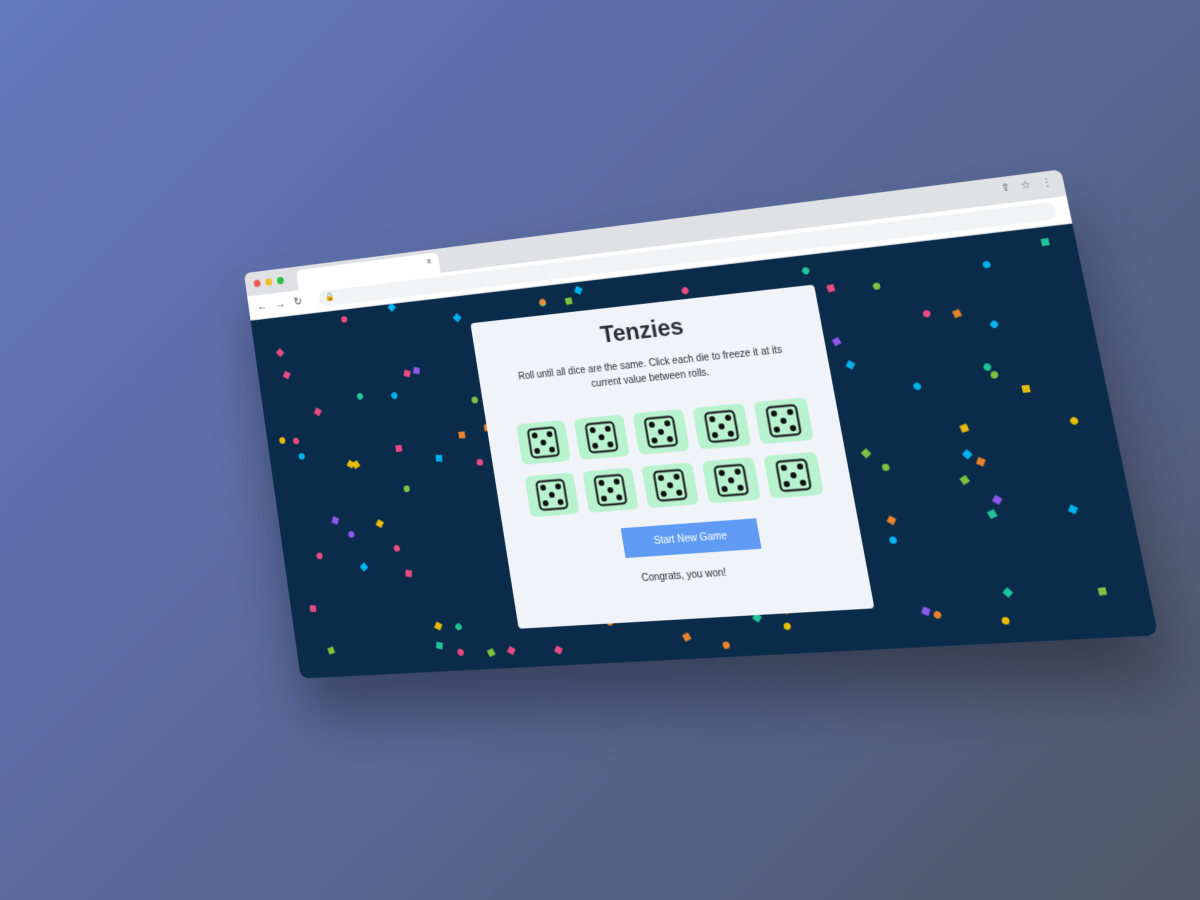  Describe the element at coordinates (257, 283) in the screenshot. I see `close-window-button` at that location.